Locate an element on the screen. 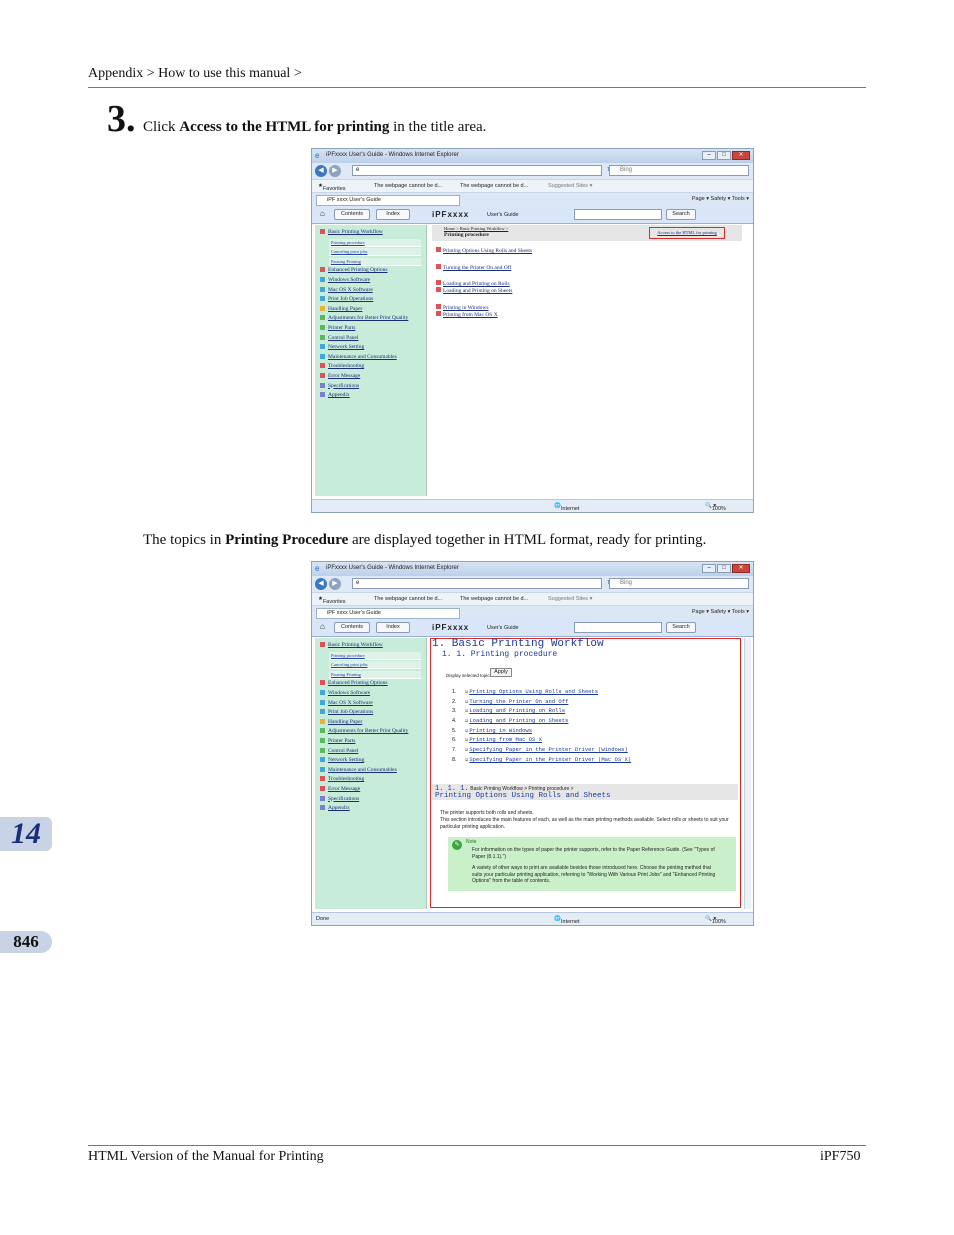 The width and height of the screenshot is (954, 1235). content-link: Loading and Printing on Rolls is located at coordinates (473, 283).